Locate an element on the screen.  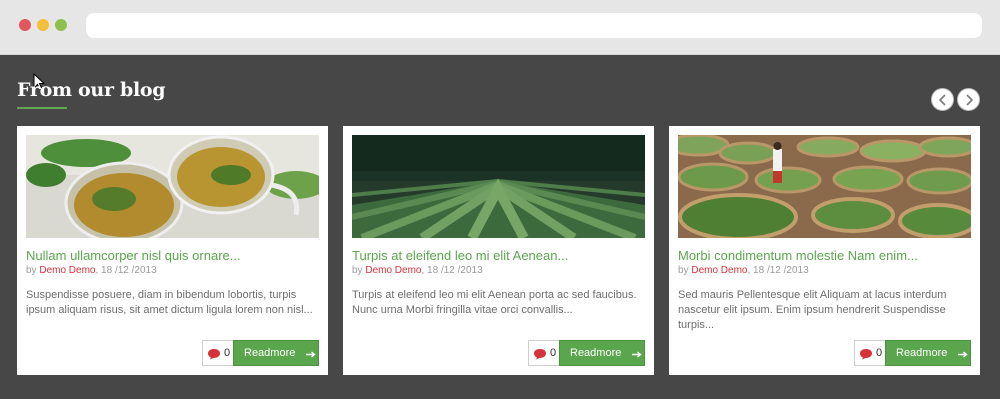
tea-baskets-image is located at coordinates (824, 186).